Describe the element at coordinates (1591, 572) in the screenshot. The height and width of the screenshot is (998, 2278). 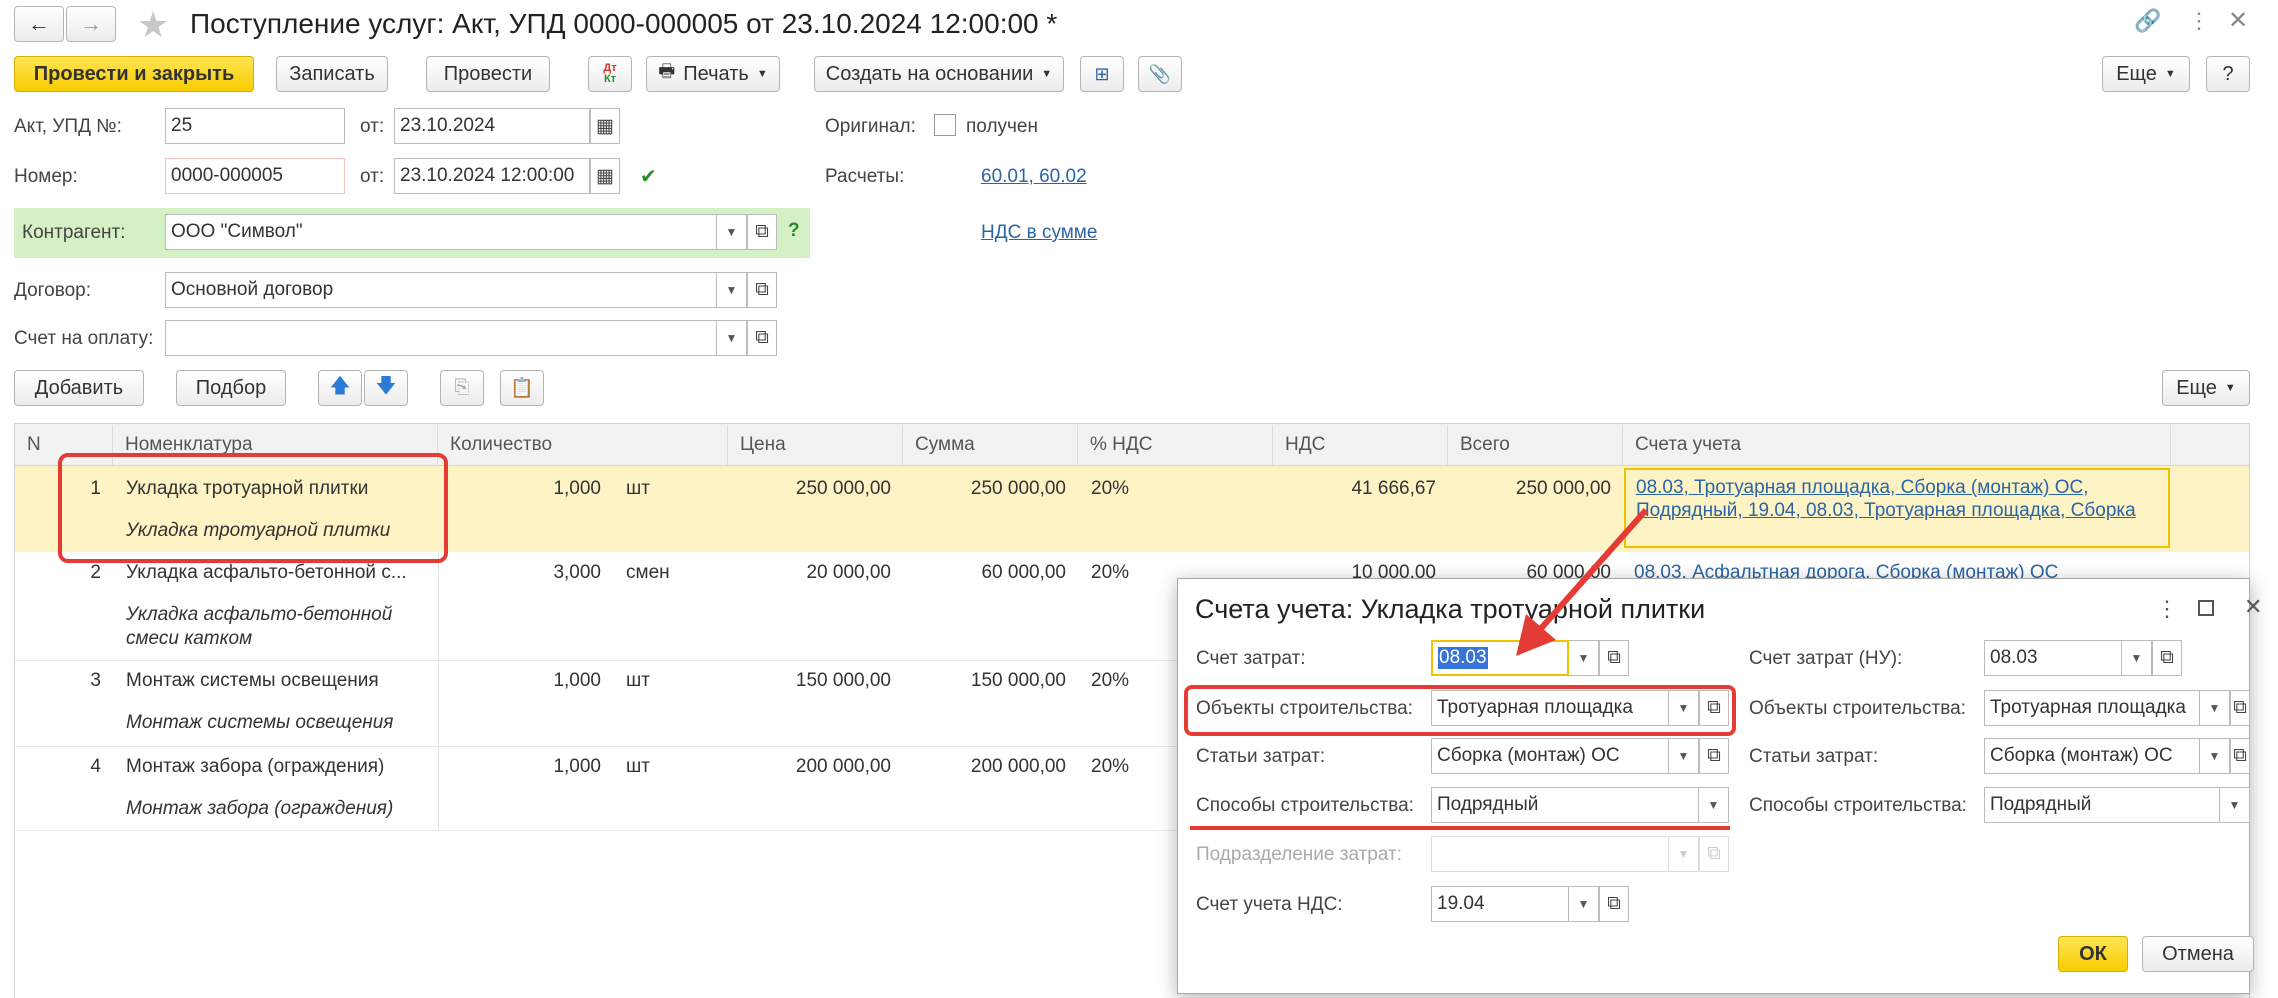
I see `pointer-arrow-shaft` at that location.